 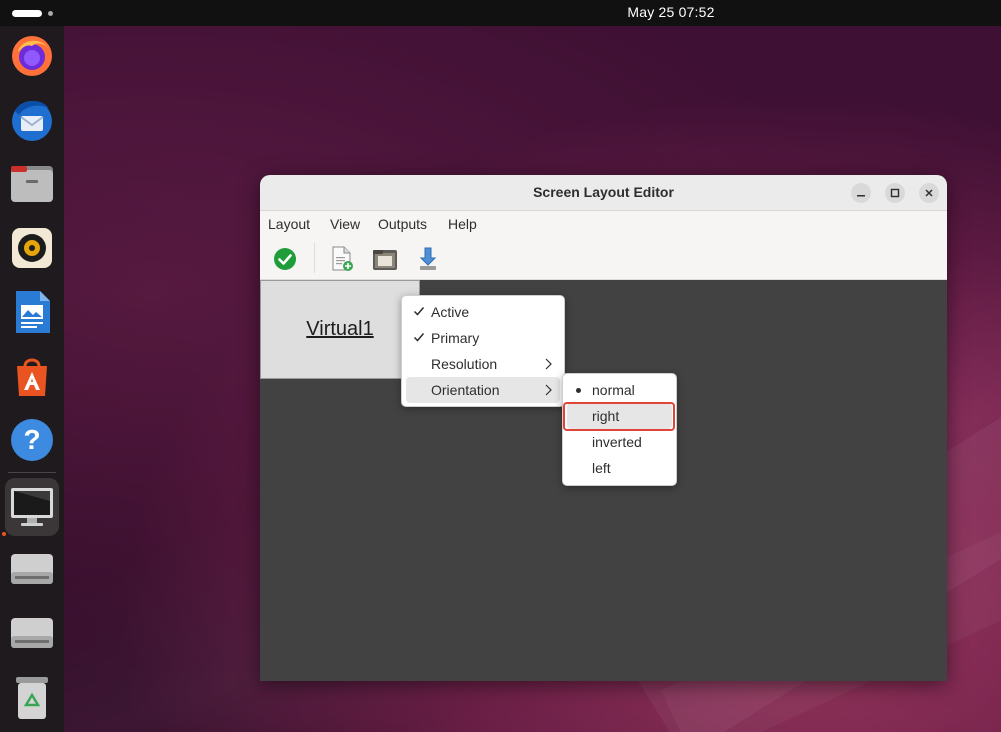 What do you see at coordinates (4, 534) in the screenshot?
I see `running-indicator` at bounding box center [4, 534].